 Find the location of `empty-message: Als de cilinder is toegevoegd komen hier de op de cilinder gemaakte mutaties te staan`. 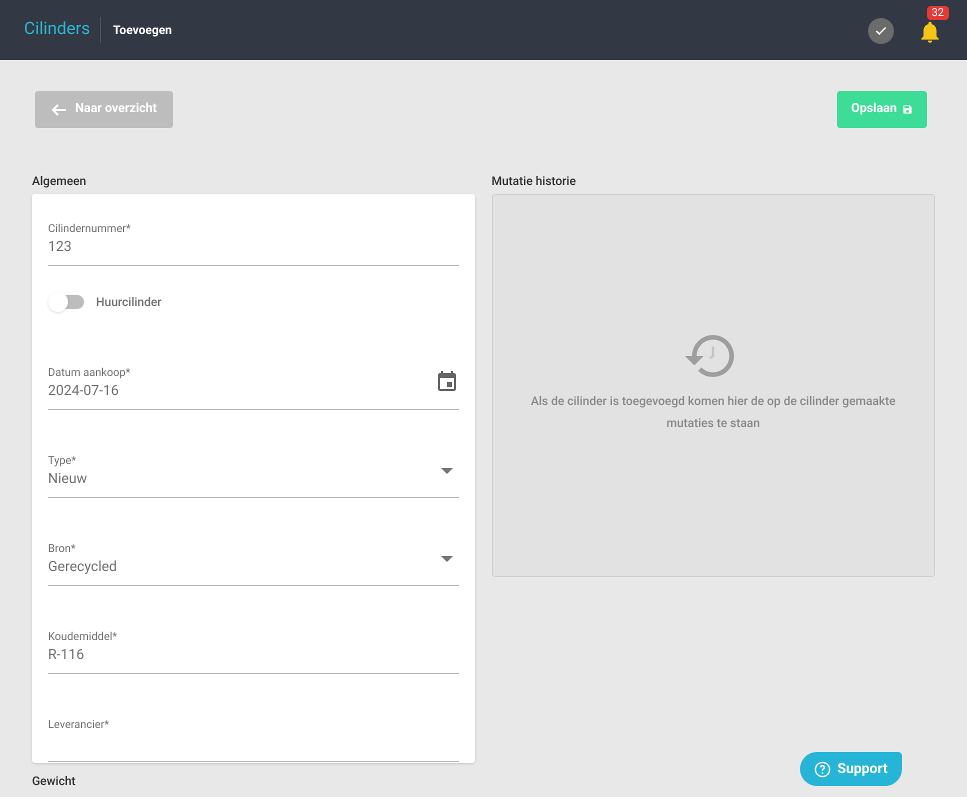

empty-message: Als de cilinder is toegevoegd komen hier de op de cilinder gemaakte mutaties te staan is located at coordinates (713, 412).